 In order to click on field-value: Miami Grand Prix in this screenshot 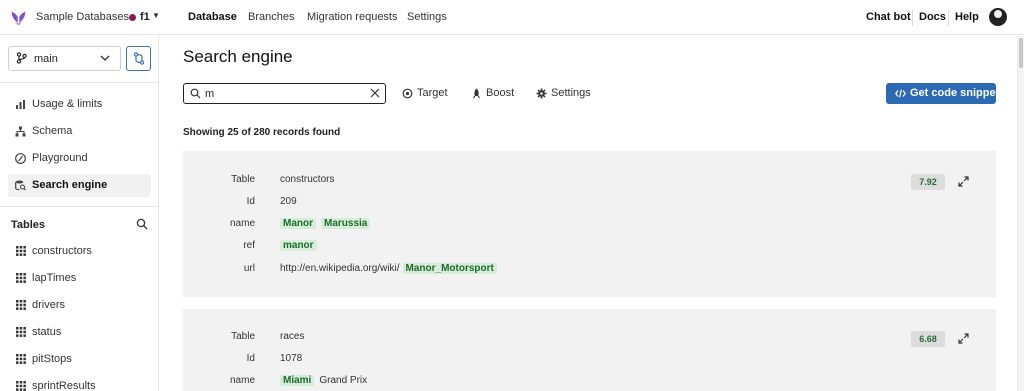, I will do `click(323, 380)`.